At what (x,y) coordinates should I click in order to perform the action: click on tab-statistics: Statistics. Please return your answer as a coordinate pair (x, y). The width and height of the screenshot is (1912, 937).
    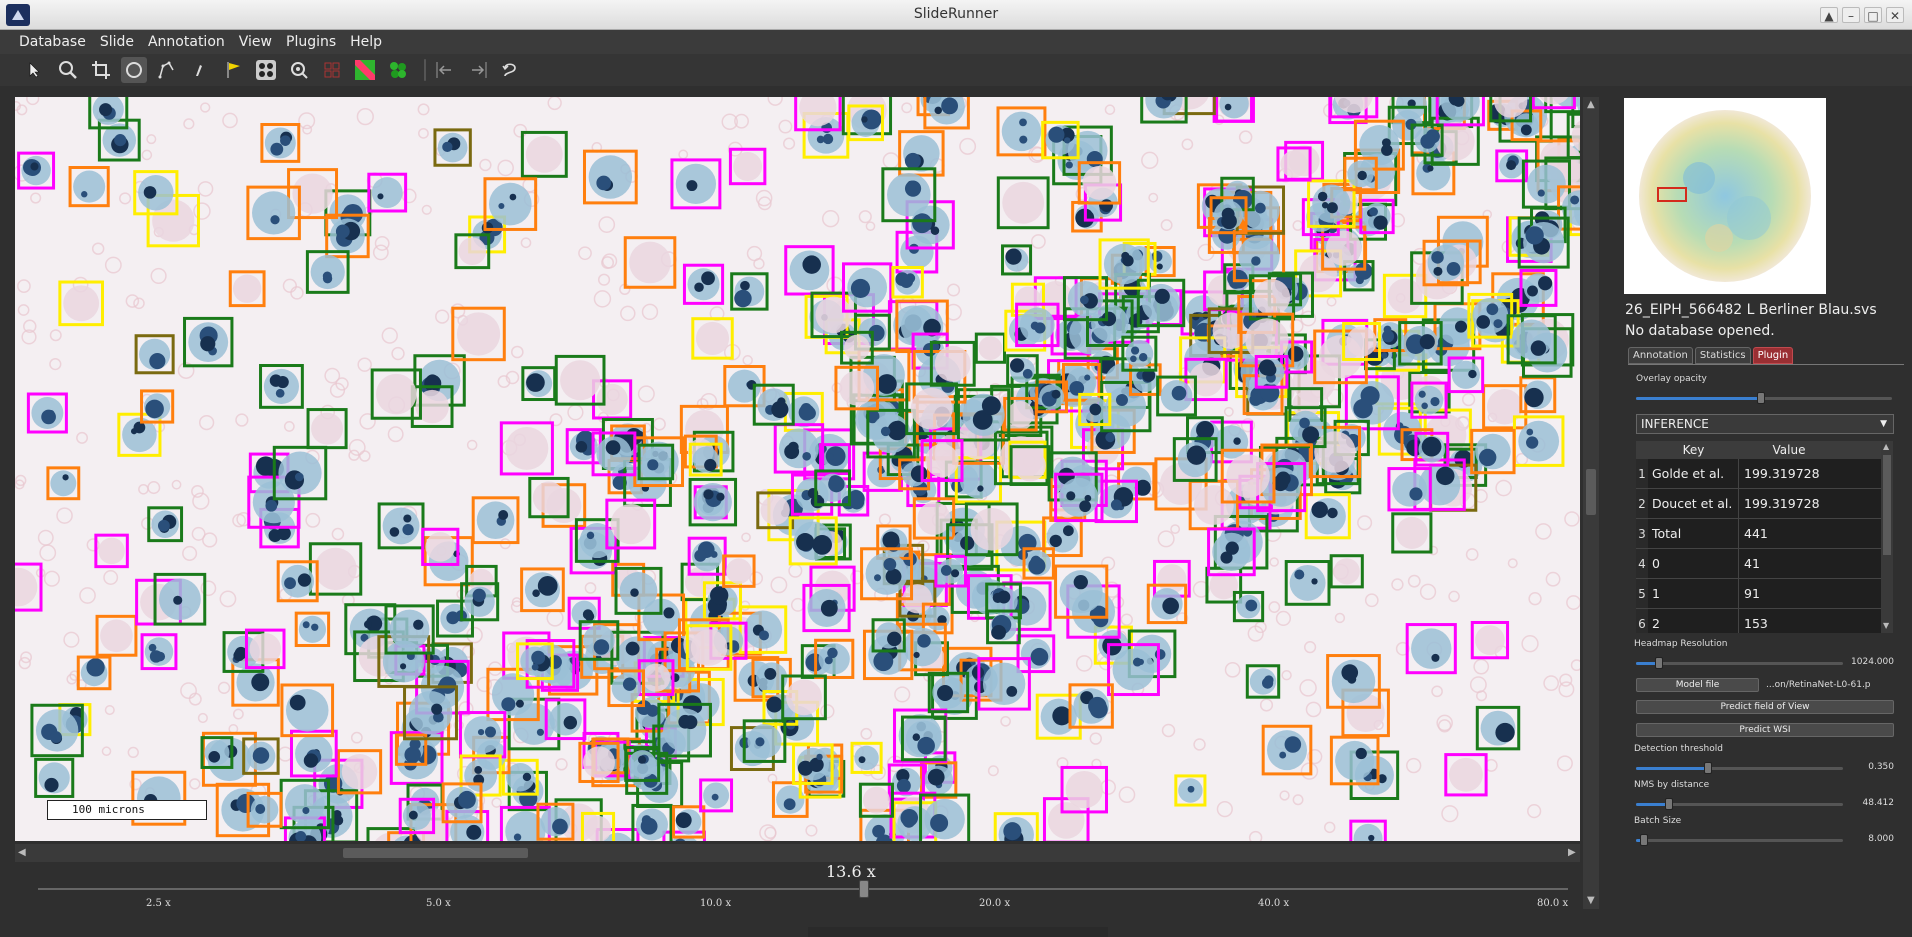
    Looking at the image, I should click on (1722, 355).